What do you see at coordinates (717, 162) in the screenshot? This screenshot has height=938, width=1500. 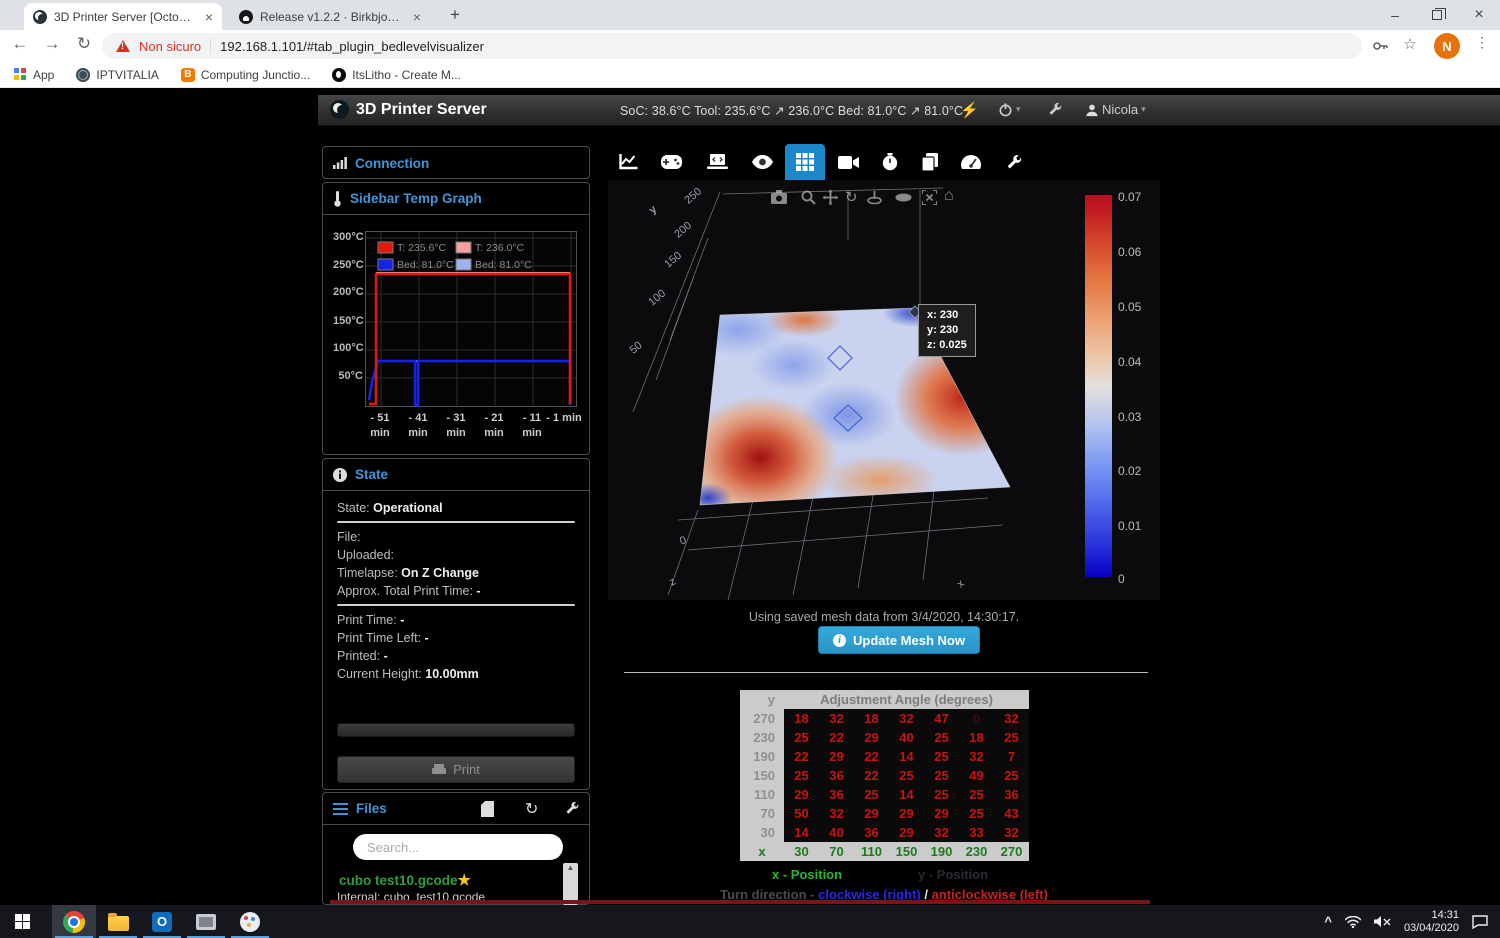 I see `tab-terminal` at bounding box center [717, 162].